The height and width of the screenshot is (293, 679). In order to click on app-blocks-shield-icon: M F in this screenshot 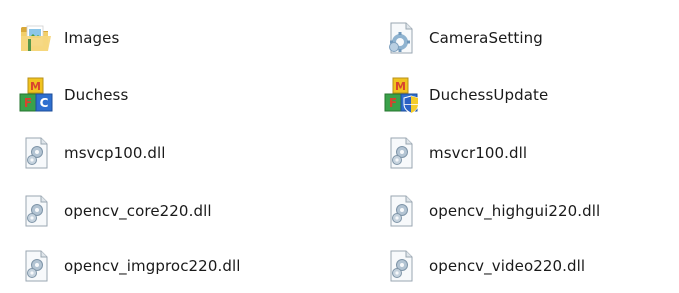, I will do `click(401, 95)`.